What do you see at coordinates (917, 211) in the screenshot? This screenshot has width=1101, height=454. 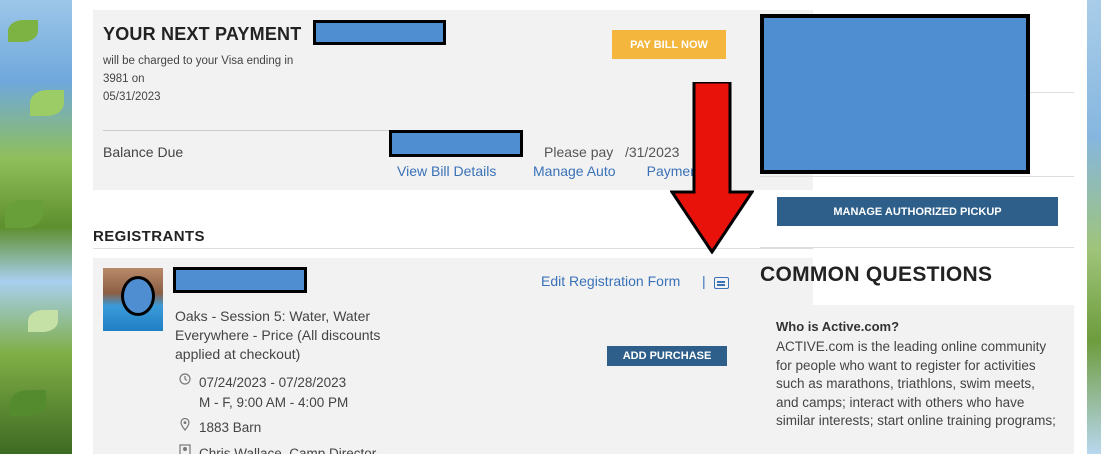 I see `manage-authorized-pickup-button: MANAGE AUTHORIZED PICKUP` at bounding box center [917, 211].